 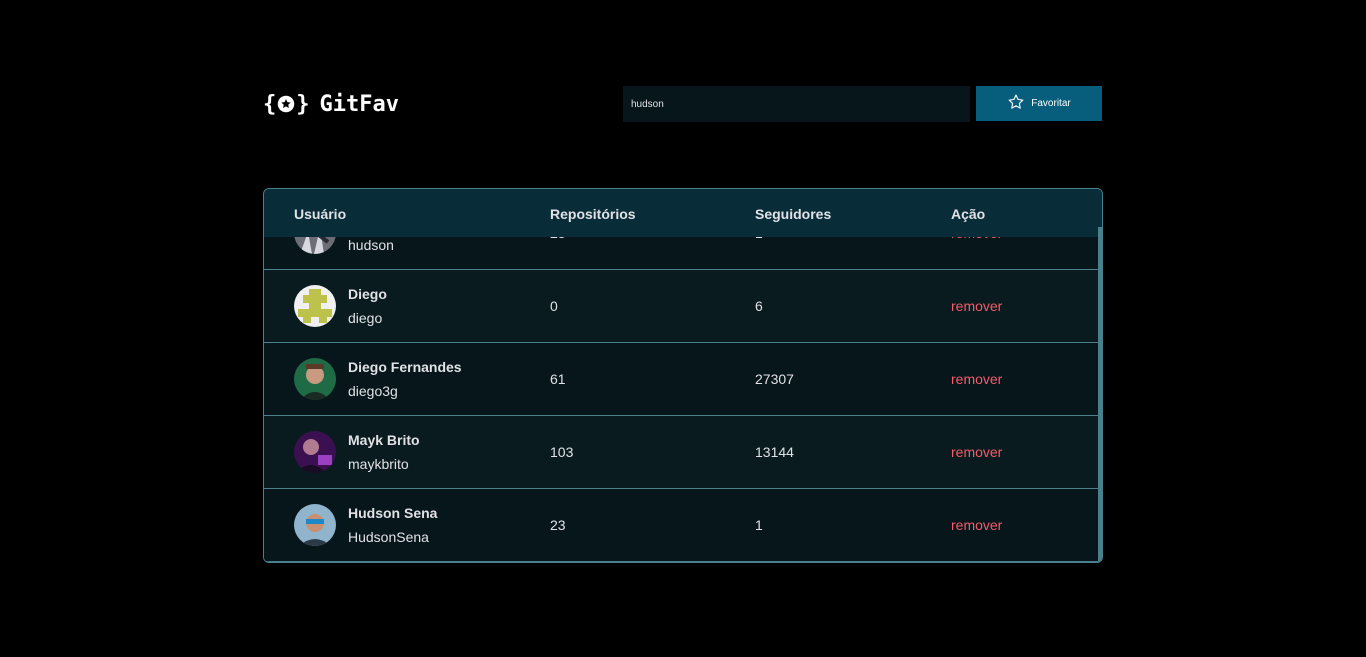 What do you see at coordinates (384, 440) in the screenshot?
I see `user-name: Mayk Brito` at bounding box center [384, 440].